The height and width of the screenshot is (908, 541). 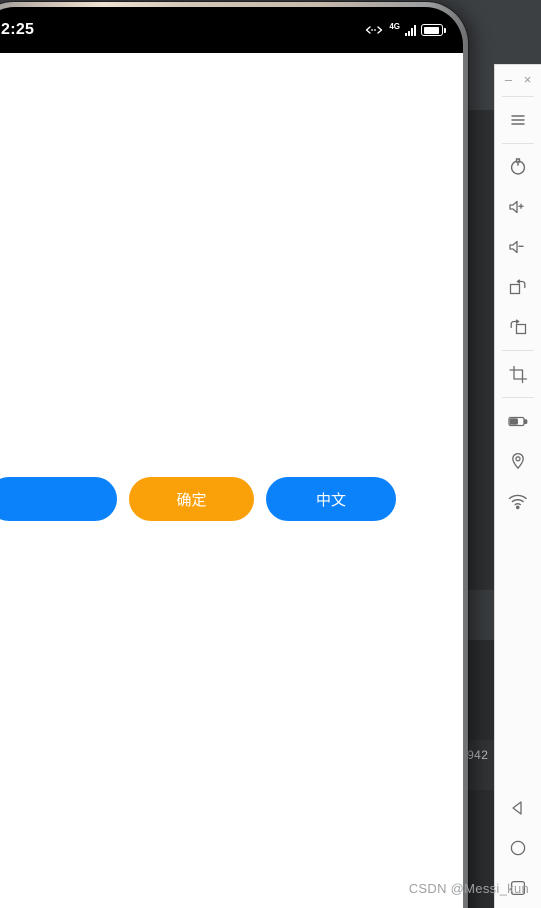 What do you see at coordinates (528, 79) in the screenshot?
I see `close-button: ×` at bounding box center [528, 79].